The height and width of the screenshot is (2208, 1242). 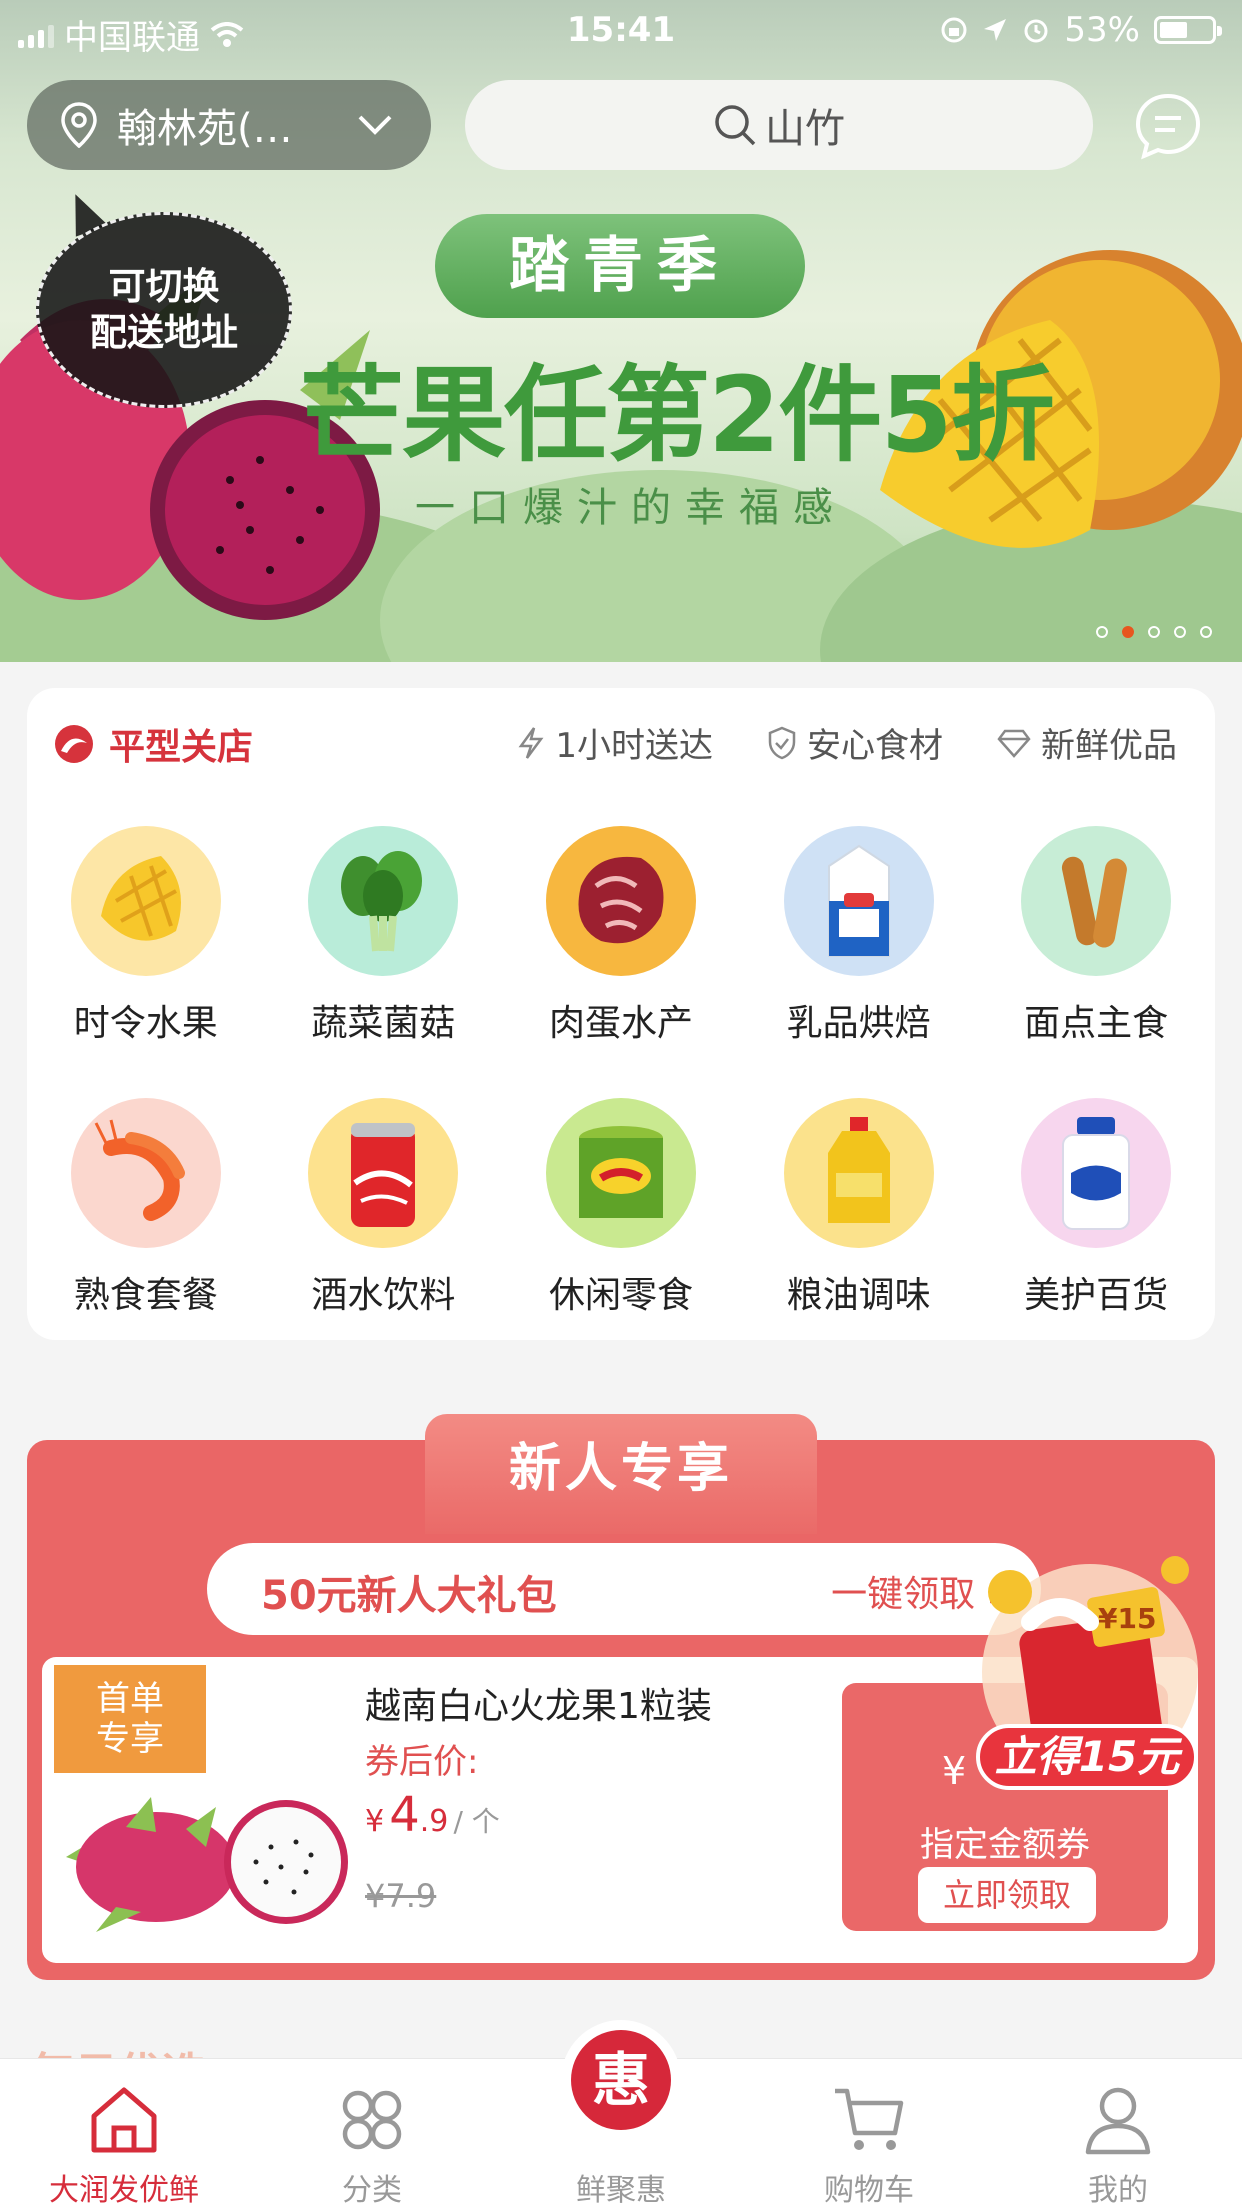 I want to click on location-pin-icon, so click(x=79, y=125).